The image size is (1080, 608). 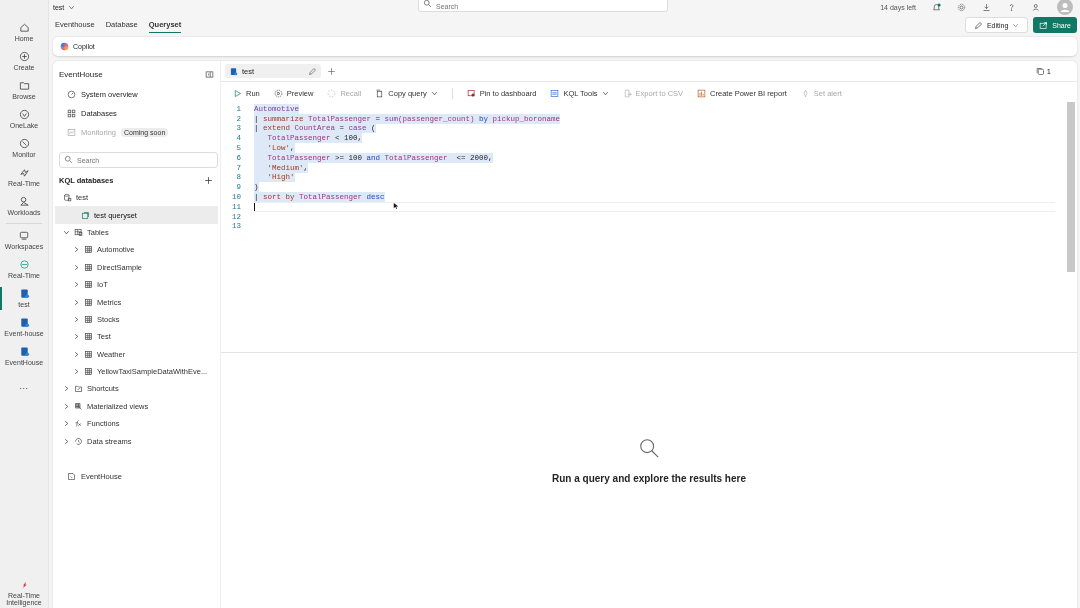 What do you see at coordinates (78, 232) in the screenshot?
I see `tables-icon` at bounding box center [78, 232].